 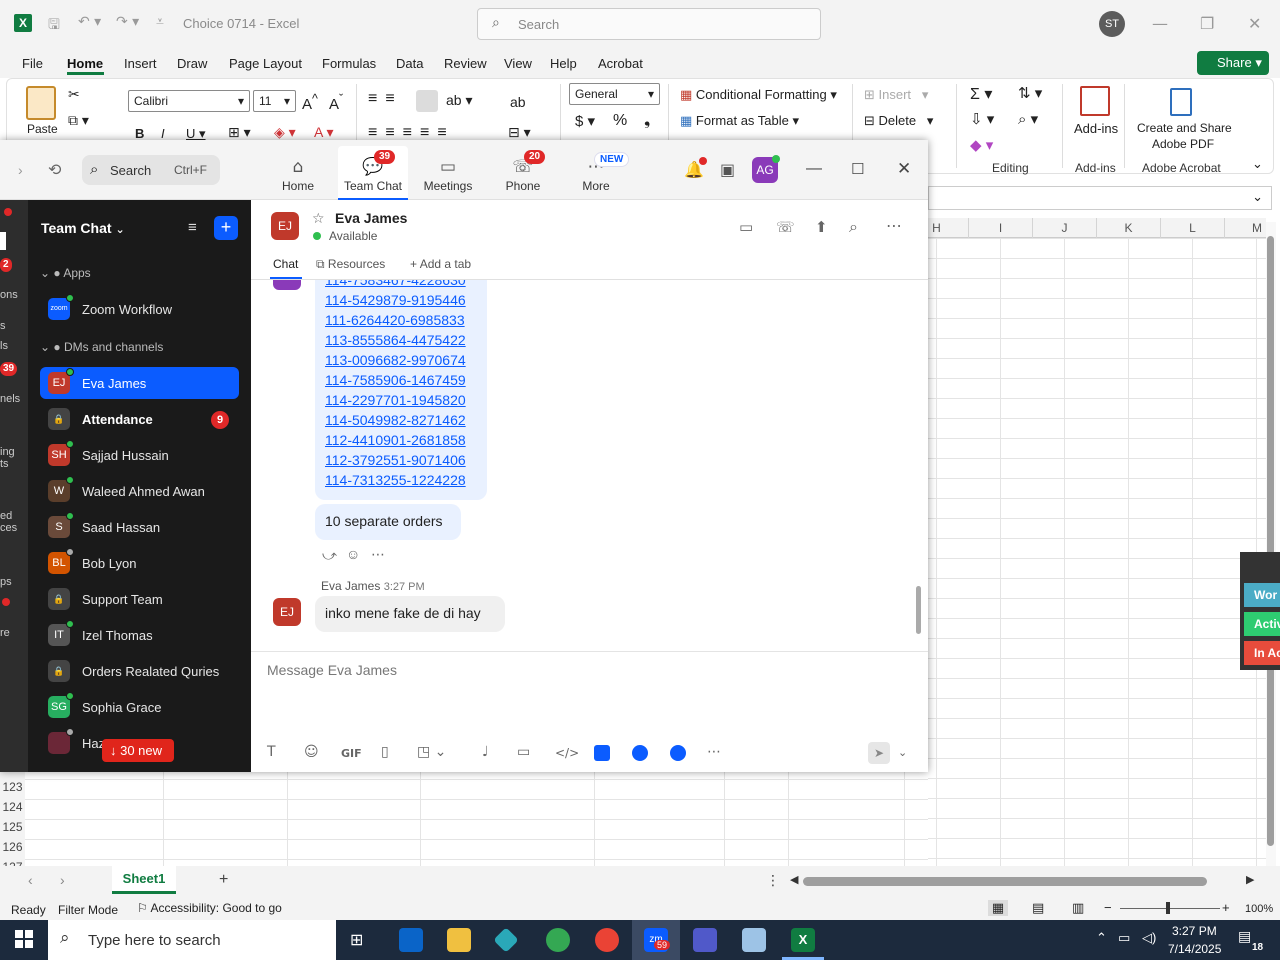 What do you see at coordinates (351, 753) in the screenshot?
I see `gif-icon: GIF` at bounding box center [351, 753].